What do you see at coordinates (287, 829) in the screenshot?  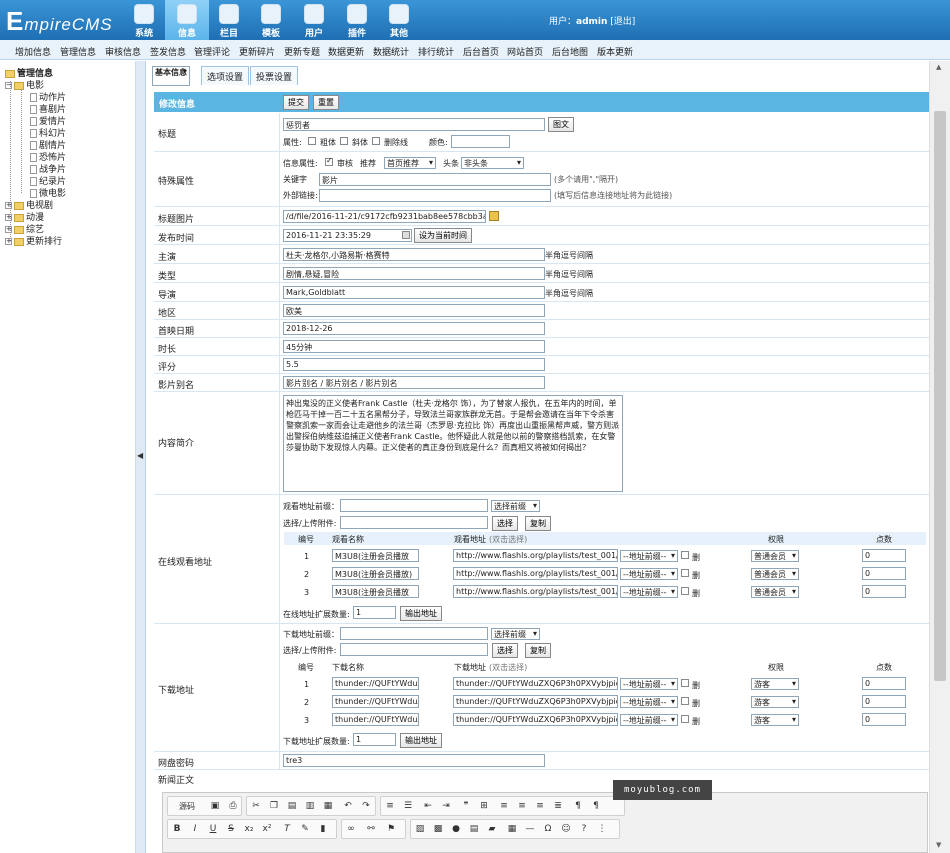 I see `remove-format-icon: T` at bounding box center [287, 829].